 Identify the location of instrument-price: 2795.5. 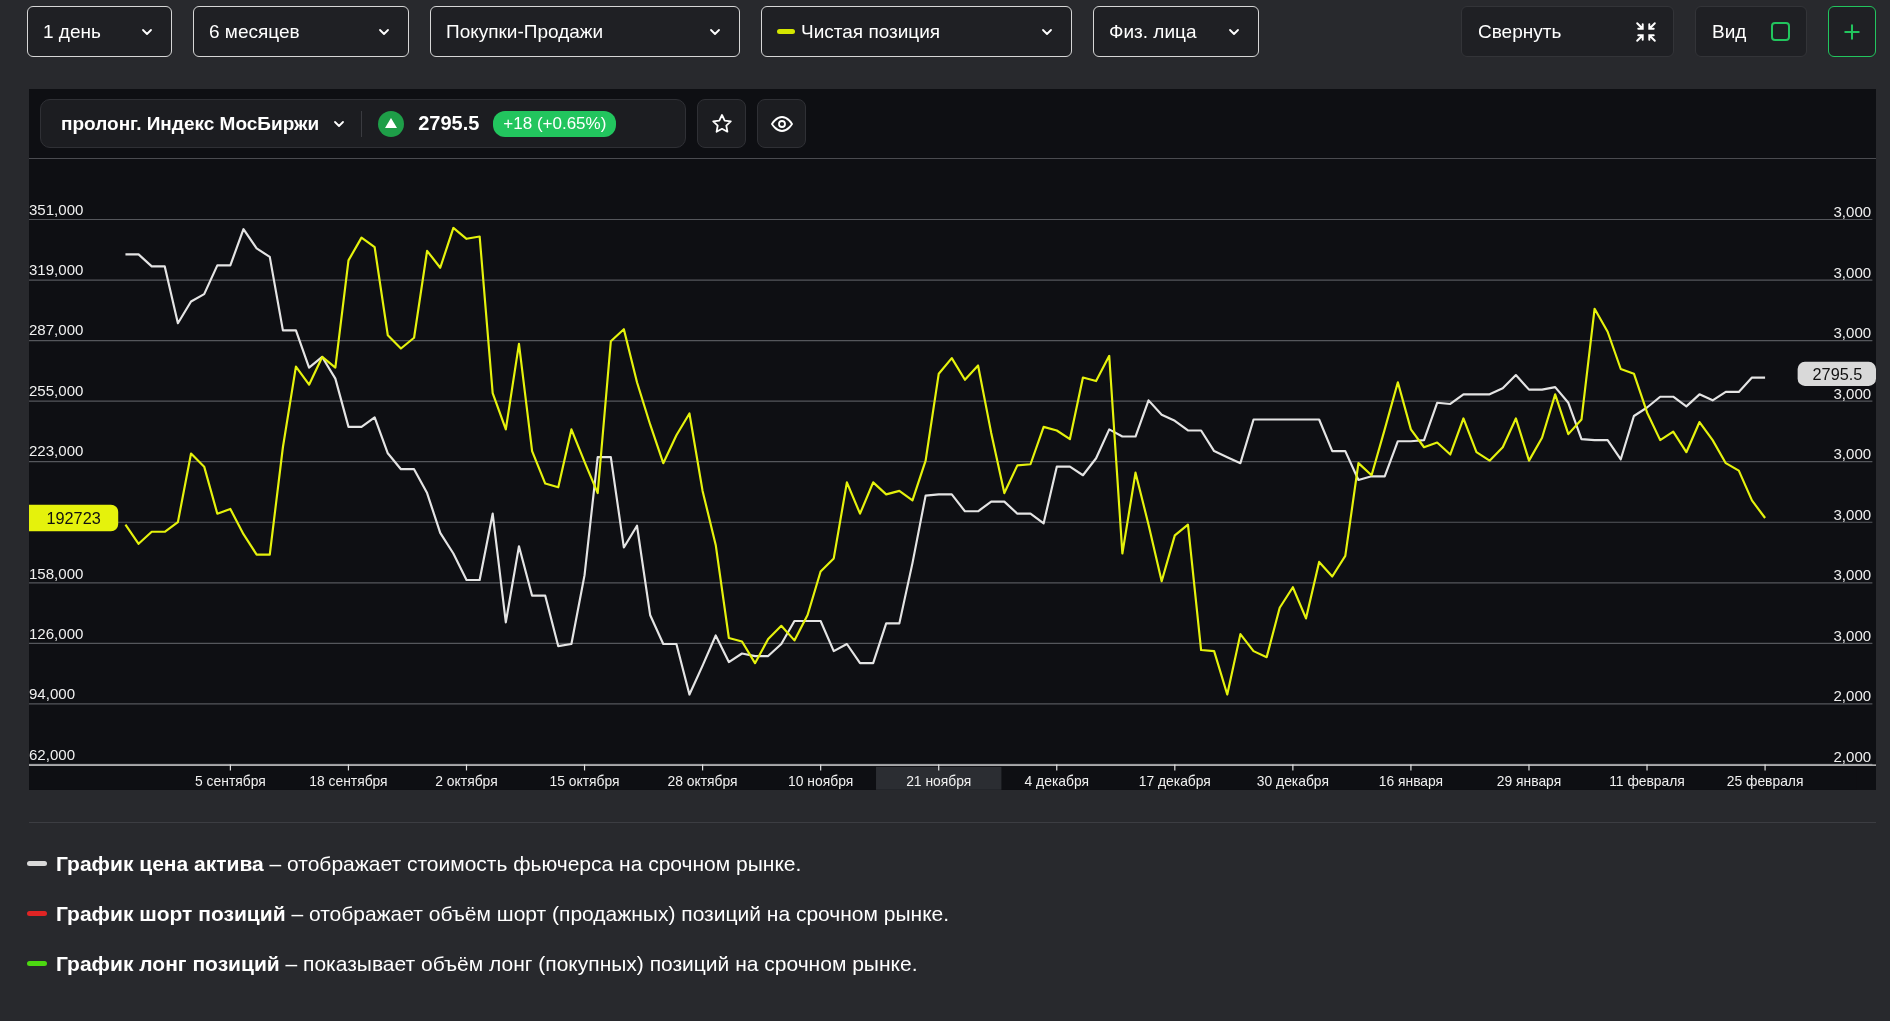
(449, 123).